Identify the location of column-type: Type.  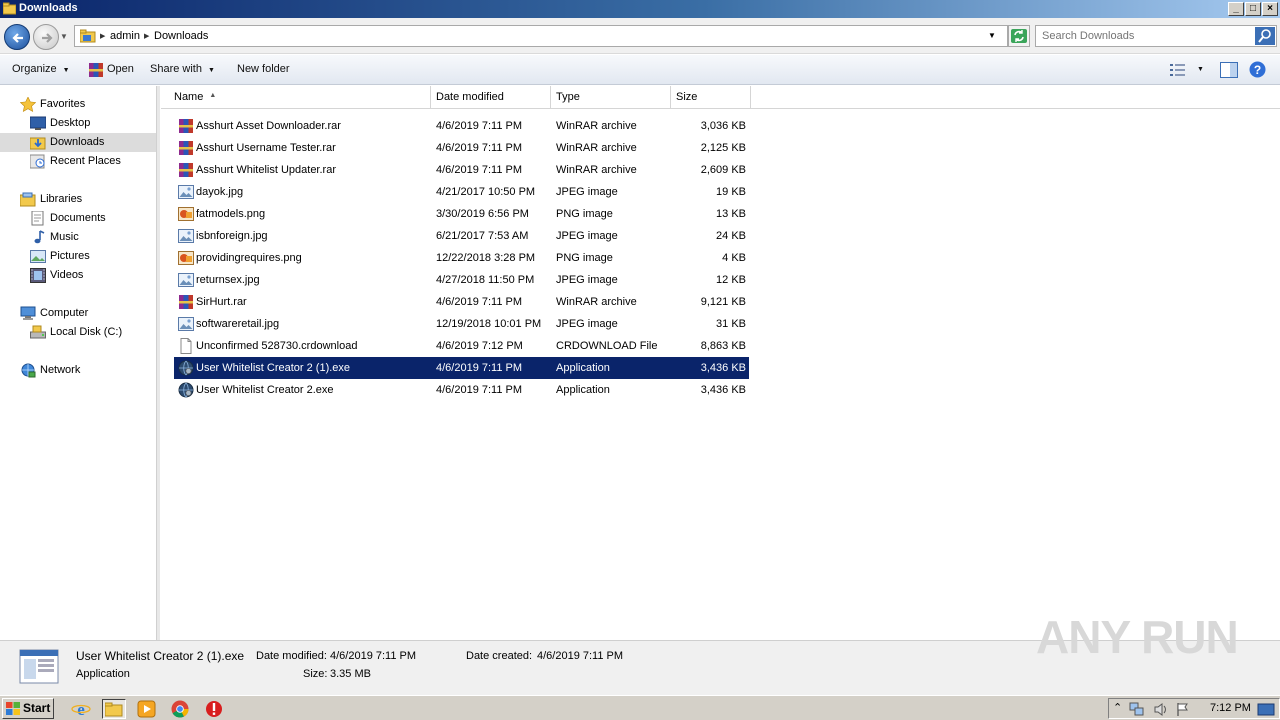
(611, 97).